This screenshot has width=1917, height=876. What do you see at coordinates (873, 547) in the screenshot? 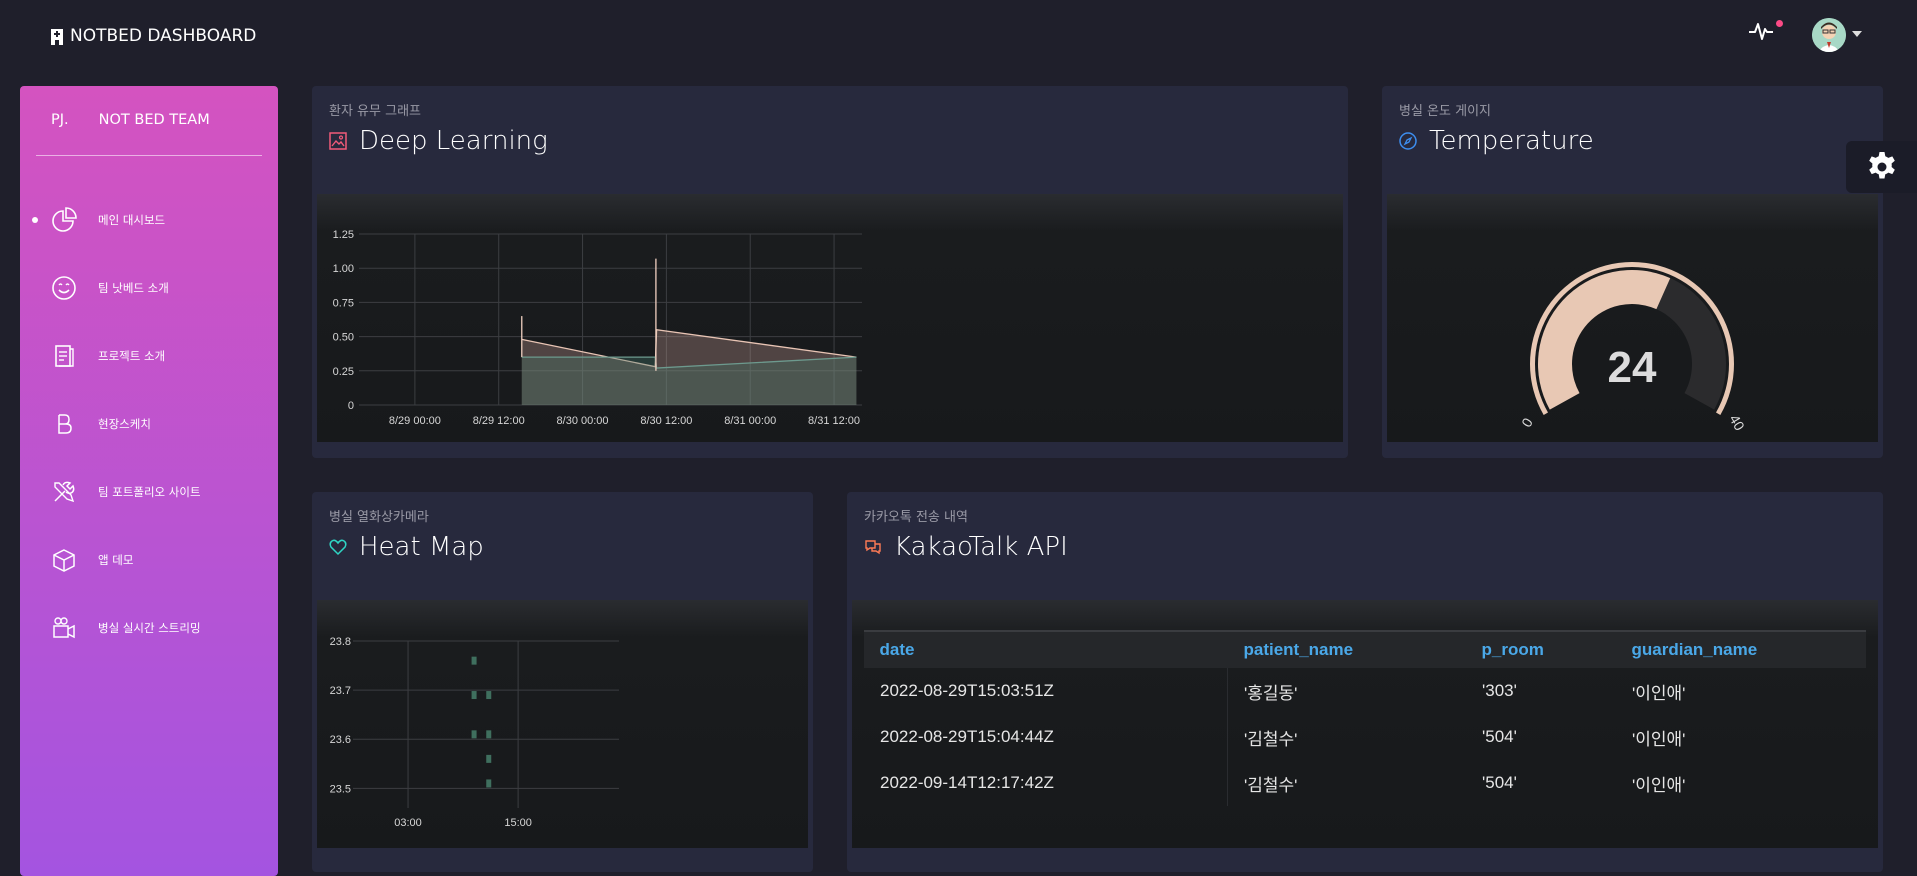
I see `chat-bubbles-icon` at bounding box center [873, 547].